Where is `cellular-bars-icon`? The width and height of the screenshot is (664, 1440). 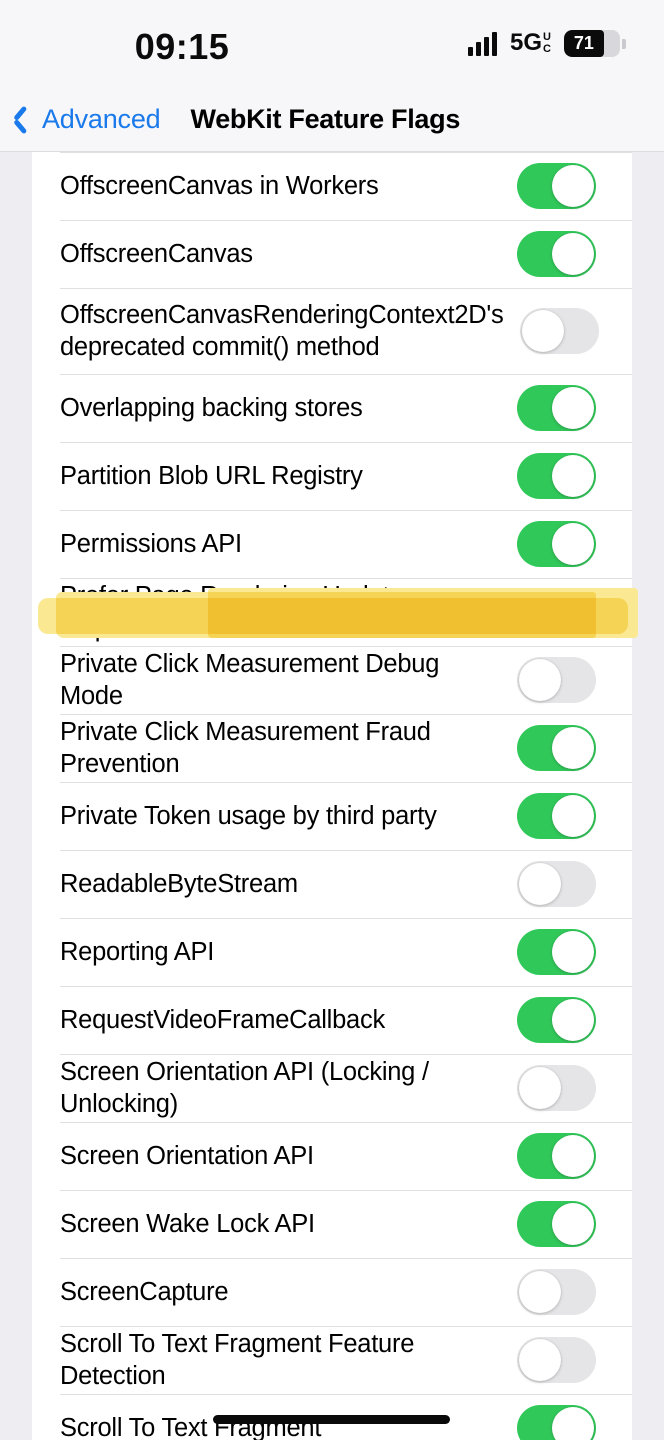
cellular-bars-icon is located at coordinates (483, 43).